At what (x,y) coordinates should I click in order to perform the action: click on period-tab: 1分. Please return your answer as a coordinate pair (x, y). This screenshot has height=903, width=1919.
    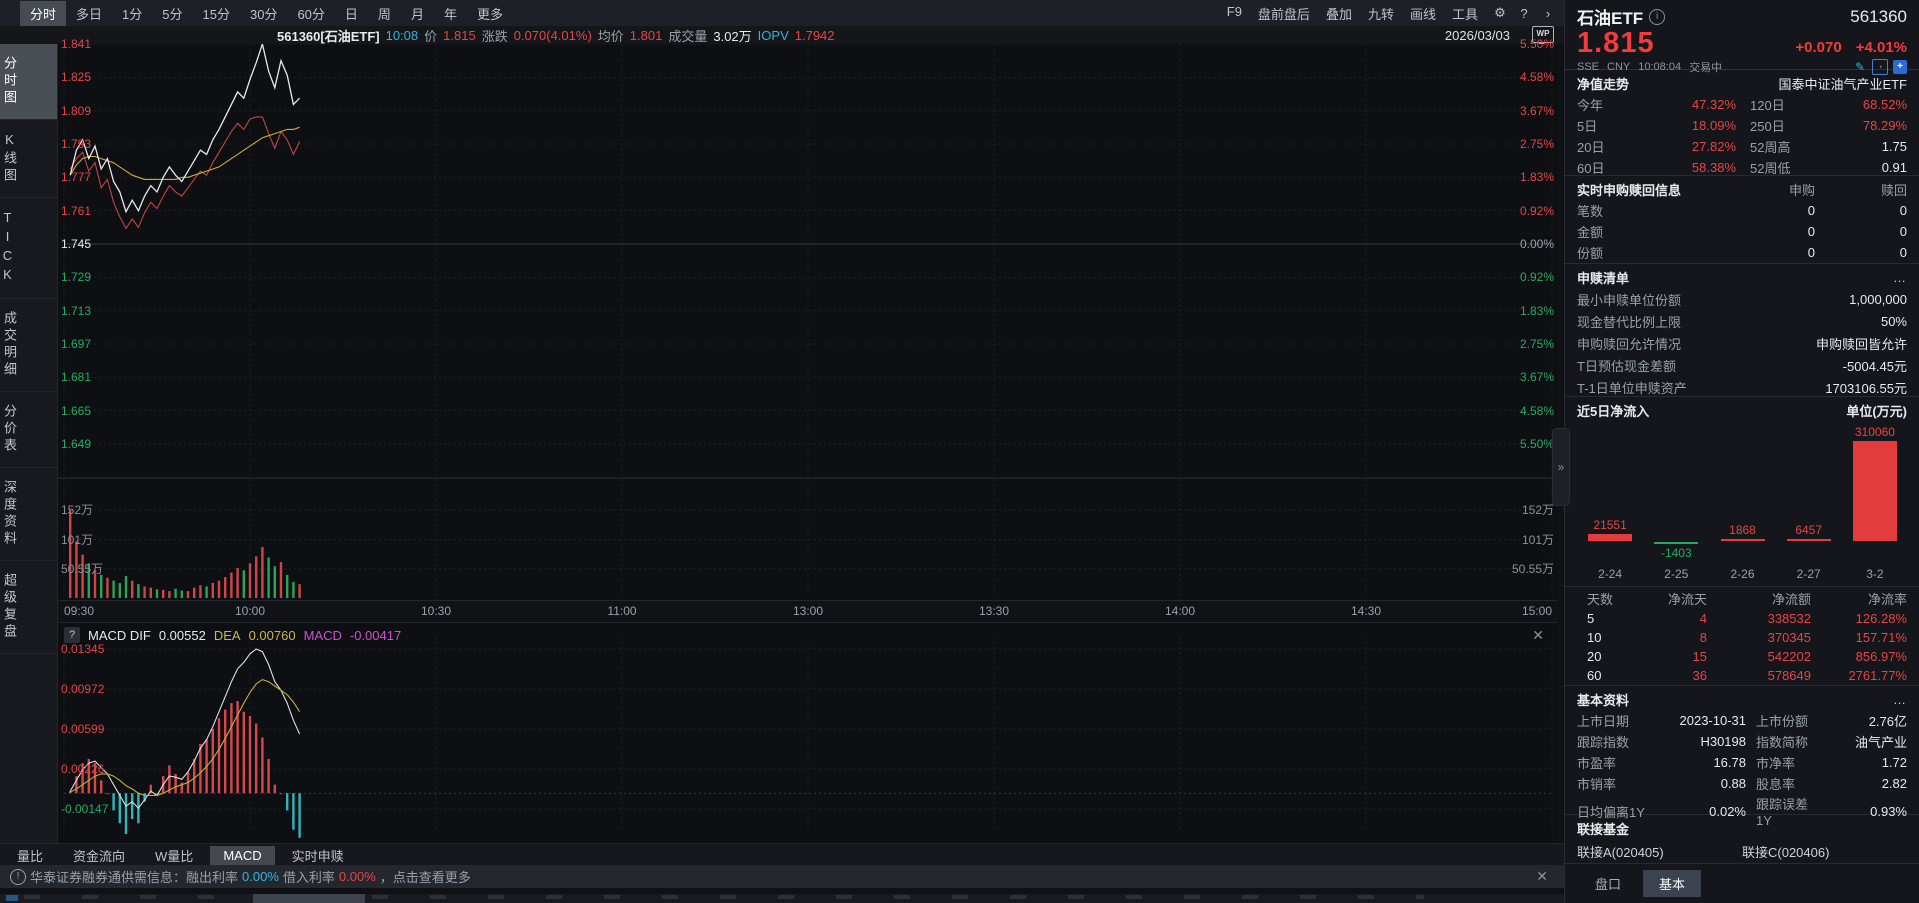
    Looking at the image, I should click on (132, 13).